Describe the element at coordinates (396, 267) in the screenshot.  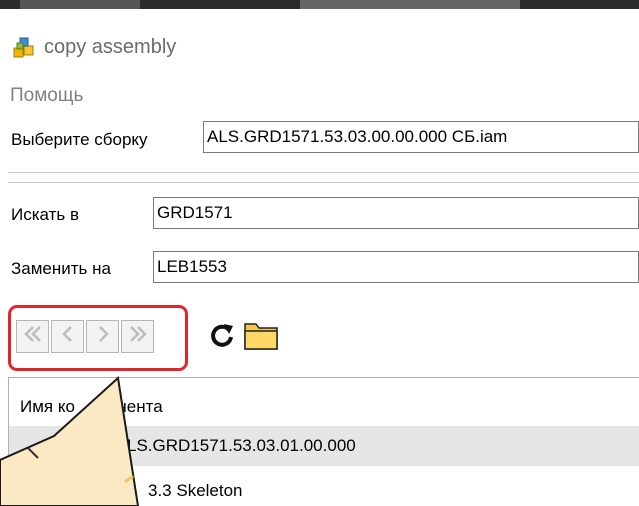
I see `replace-input: LEB1553` at that location.